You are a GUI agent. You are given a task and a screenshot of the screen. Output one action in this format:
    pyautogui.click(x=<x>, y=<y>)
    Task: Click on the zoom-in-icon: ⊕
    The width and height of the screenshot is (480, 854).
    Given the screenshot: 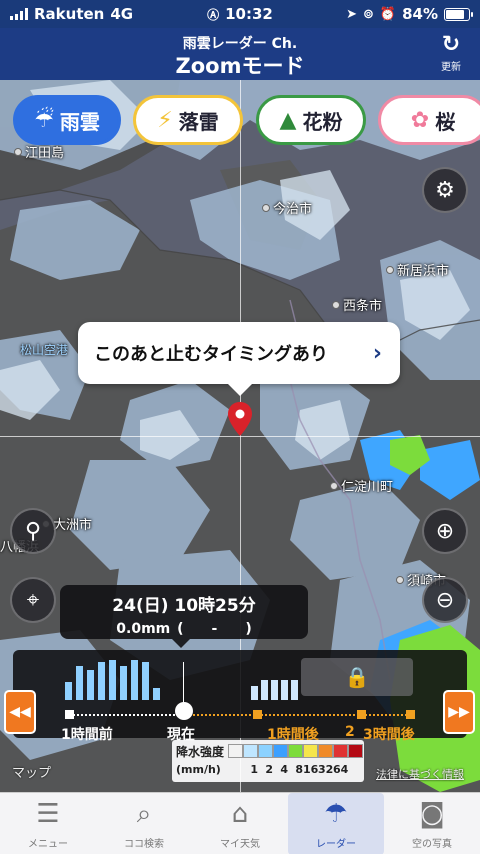 What is the action you would take?
    pyautogui.click(x=445, y=531)
    